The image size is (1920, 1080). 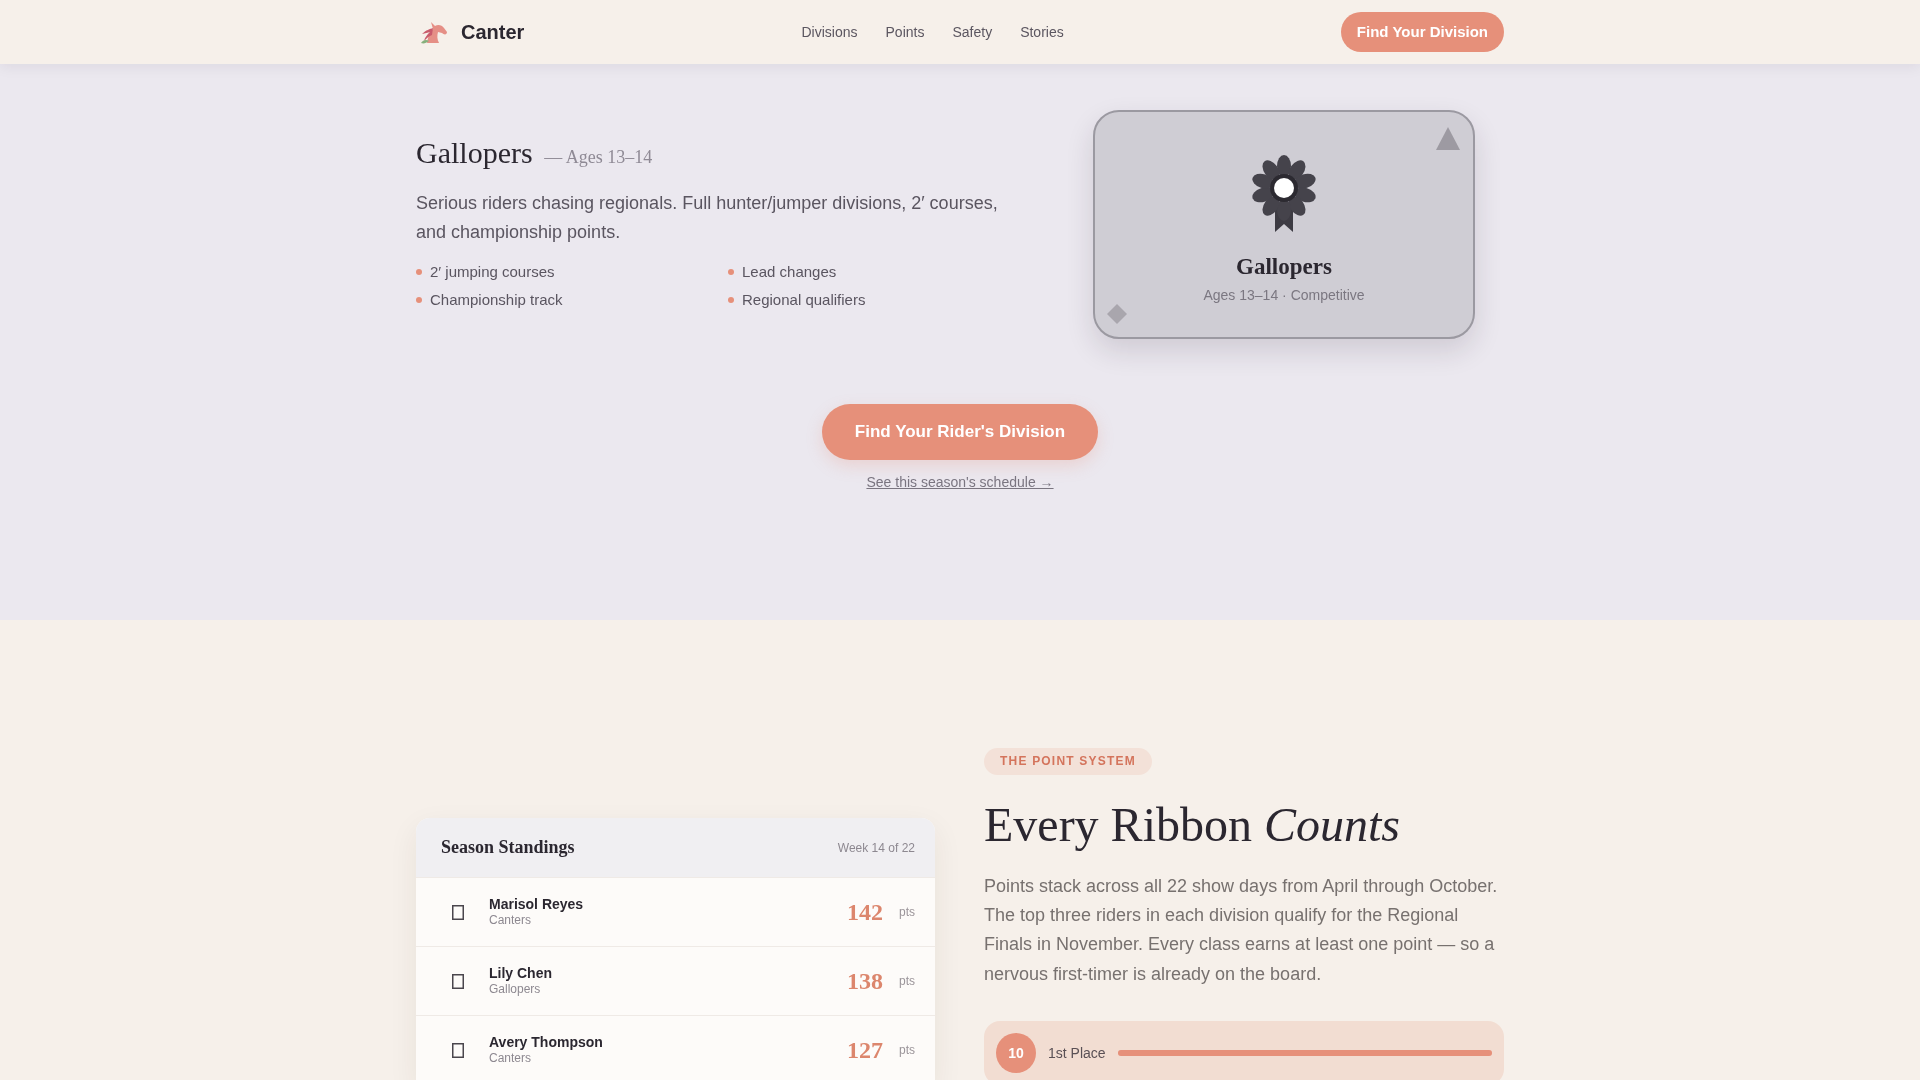 I want to click on diamond-icon, so click(x=1117, y=314).